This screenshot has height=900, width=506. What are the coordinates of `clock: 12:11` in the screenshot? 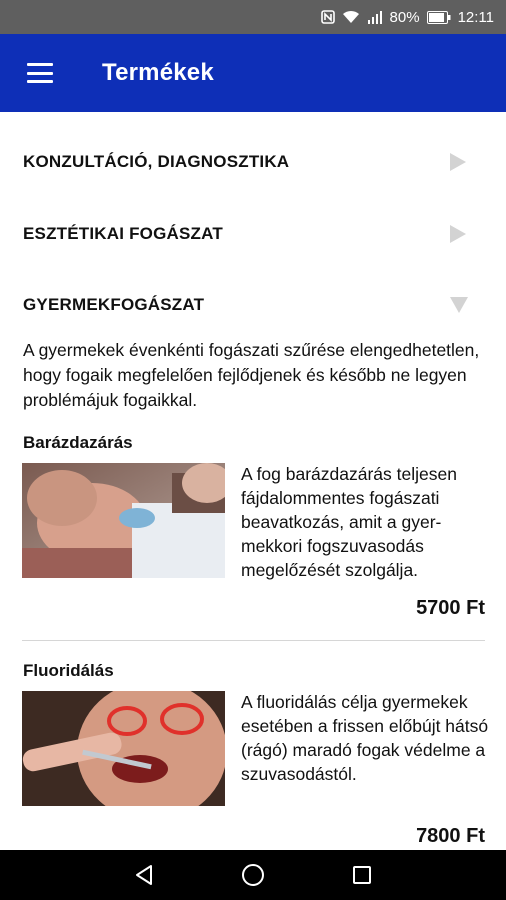 It's located at (475, 17).